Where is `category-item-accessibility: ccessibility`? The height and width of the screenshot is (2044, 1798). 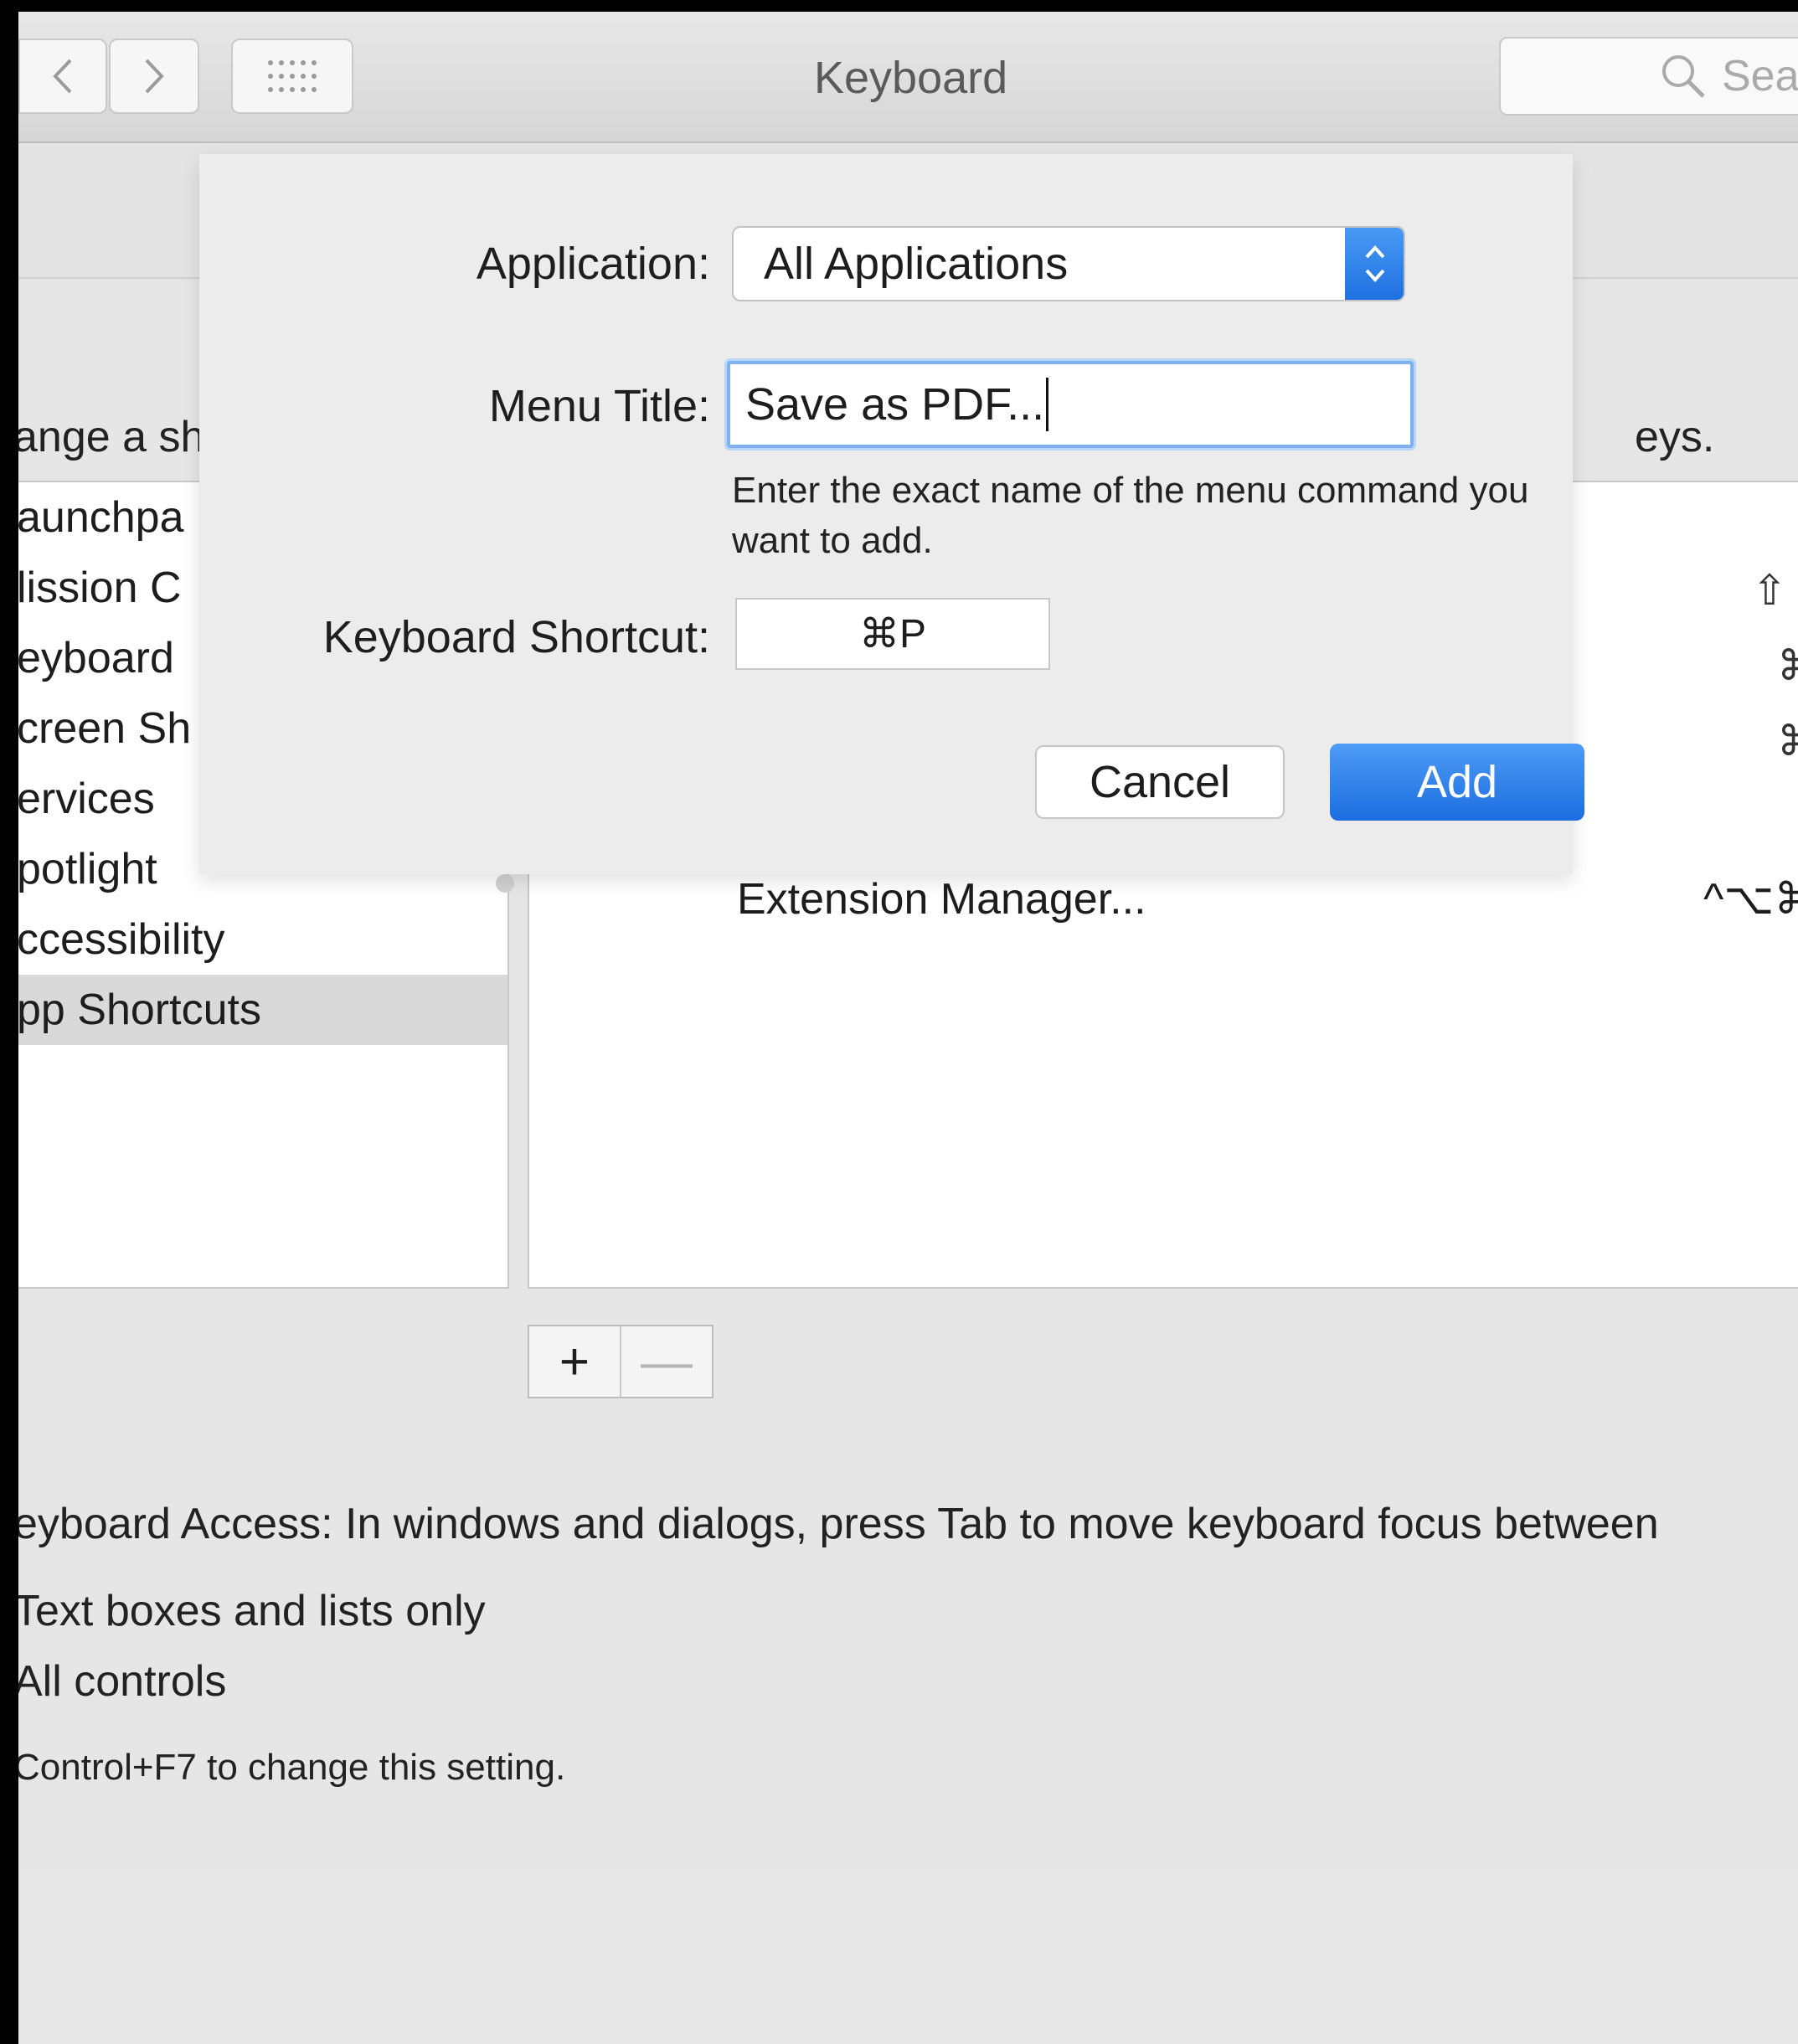
category-item-accessibility: ccessibility is located at coordinates (262, 940).